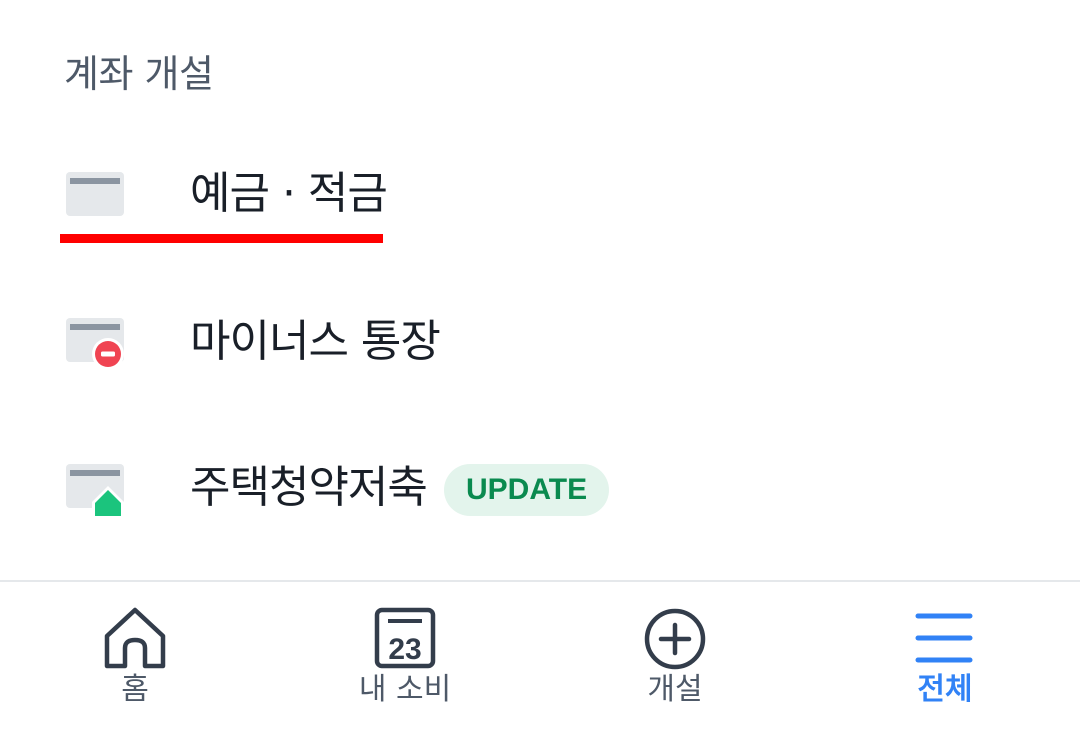 This screenshot has width=1080, height=730. Describe the element at coordinates (675, 639) in the screenshot. I see `plus-circle-icon` at that location.